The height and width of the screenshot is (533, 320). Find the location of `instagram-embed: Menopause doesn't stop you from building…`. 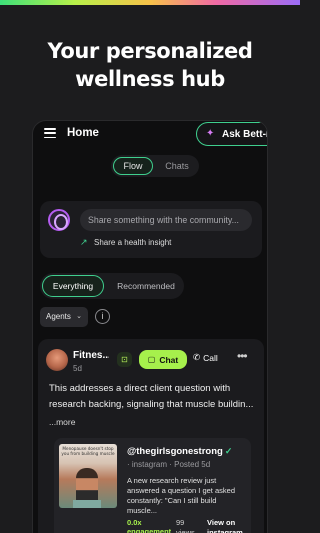

instagram-embed: Menopause doesn't stop you from building… is located at coordinates (152, 485).